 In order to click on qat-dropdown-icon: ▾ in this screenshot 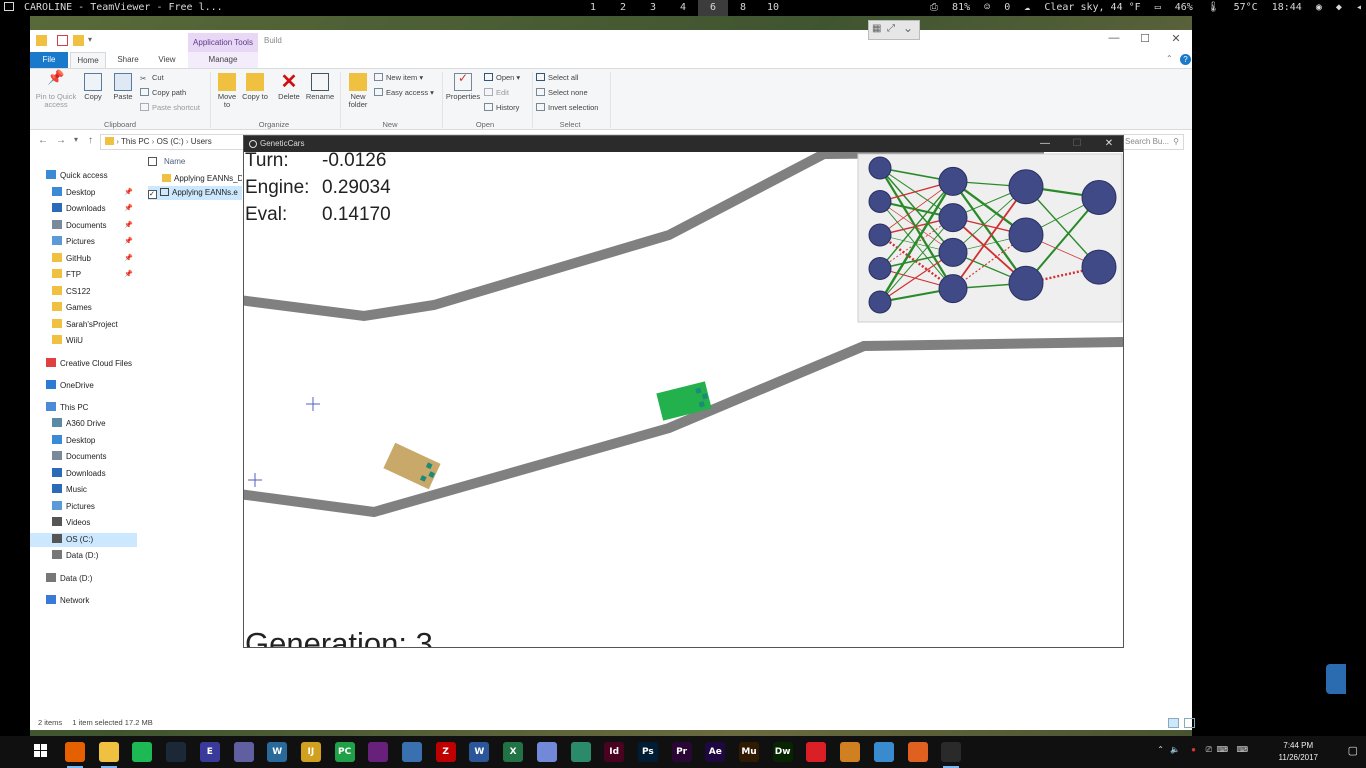, I will do `click(93, 40)`.